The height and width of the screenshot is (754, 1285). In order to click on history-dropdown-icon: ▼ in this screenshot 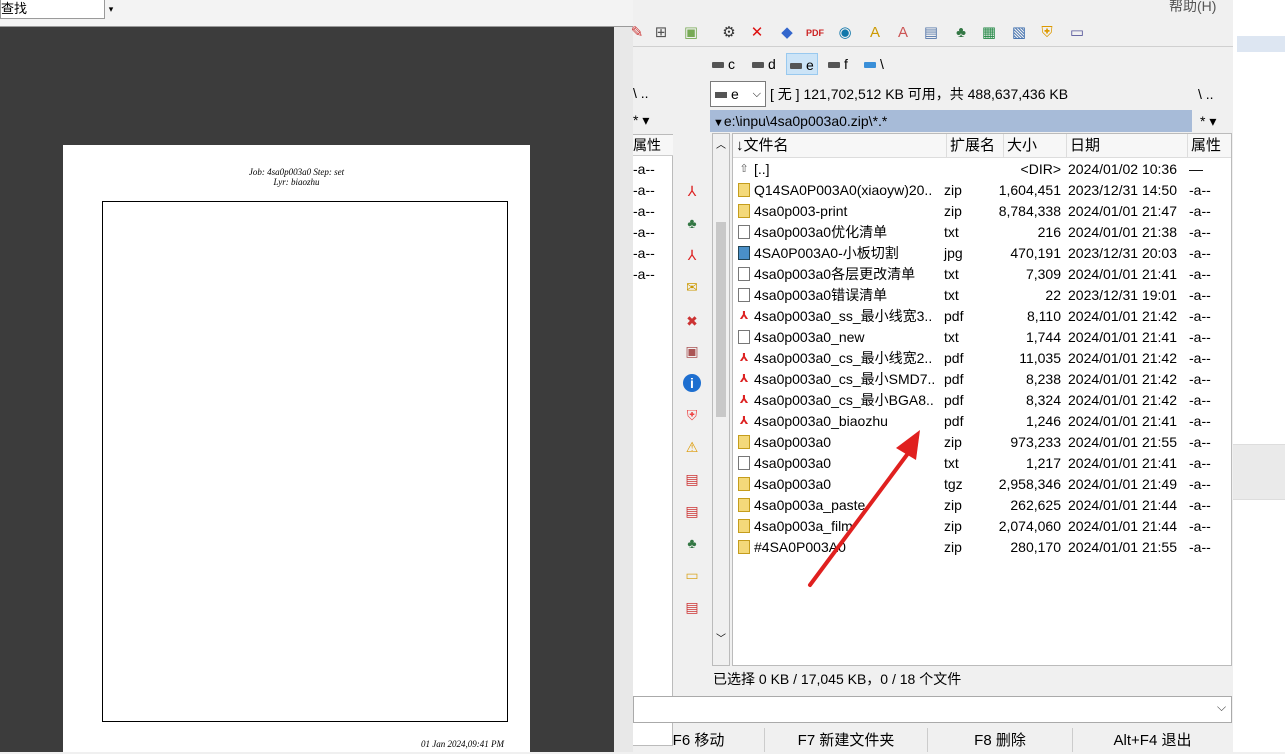, I will do `click(718, 123)`.